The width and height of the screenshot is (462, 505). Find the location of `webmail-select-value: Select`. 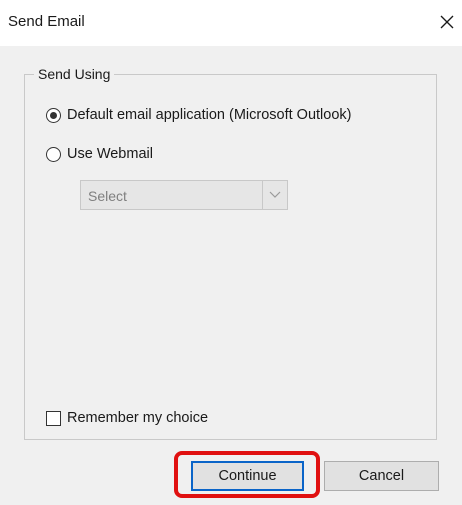

webmail-select-value: Select is located at coordinates (107, 196).